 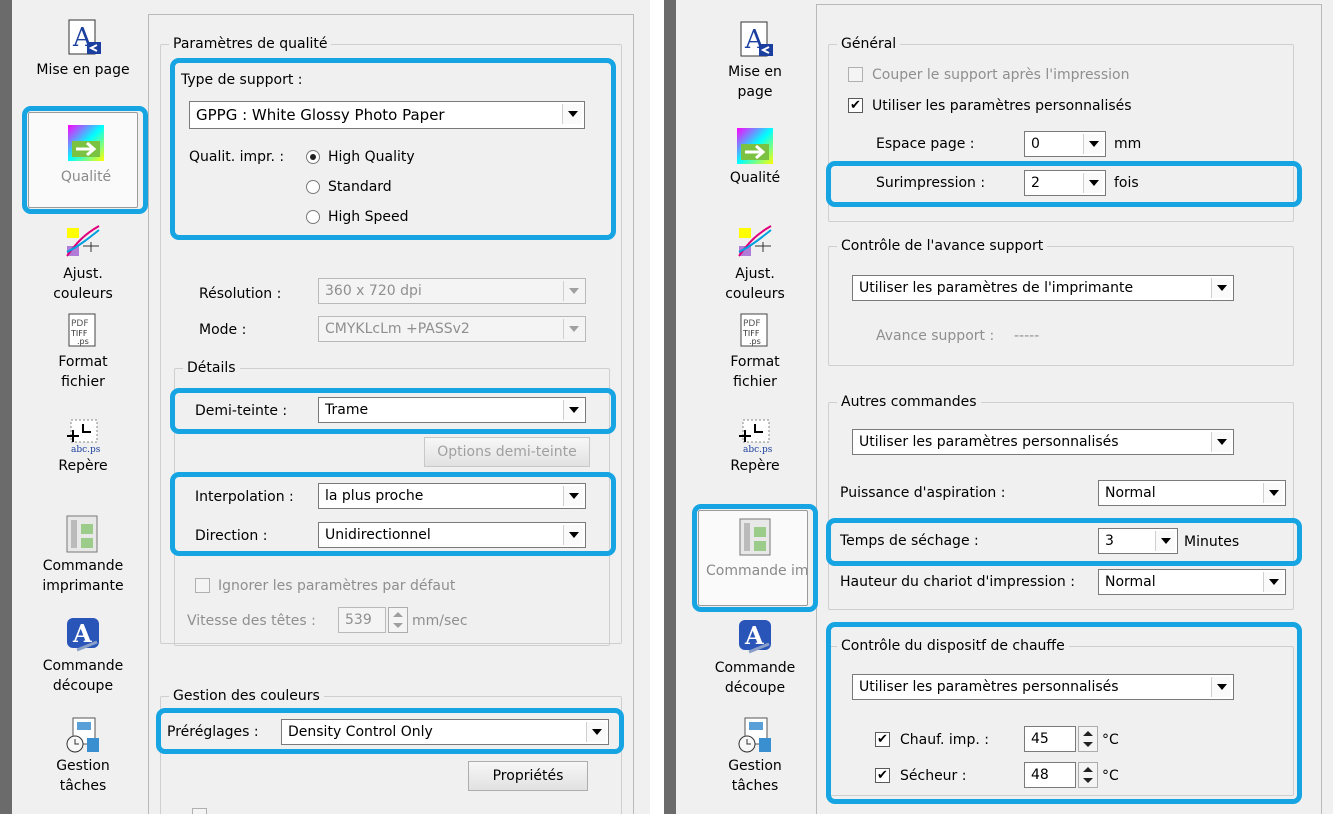 I want to click on presets-value: Density Control Only, so click(x=360, y=732).